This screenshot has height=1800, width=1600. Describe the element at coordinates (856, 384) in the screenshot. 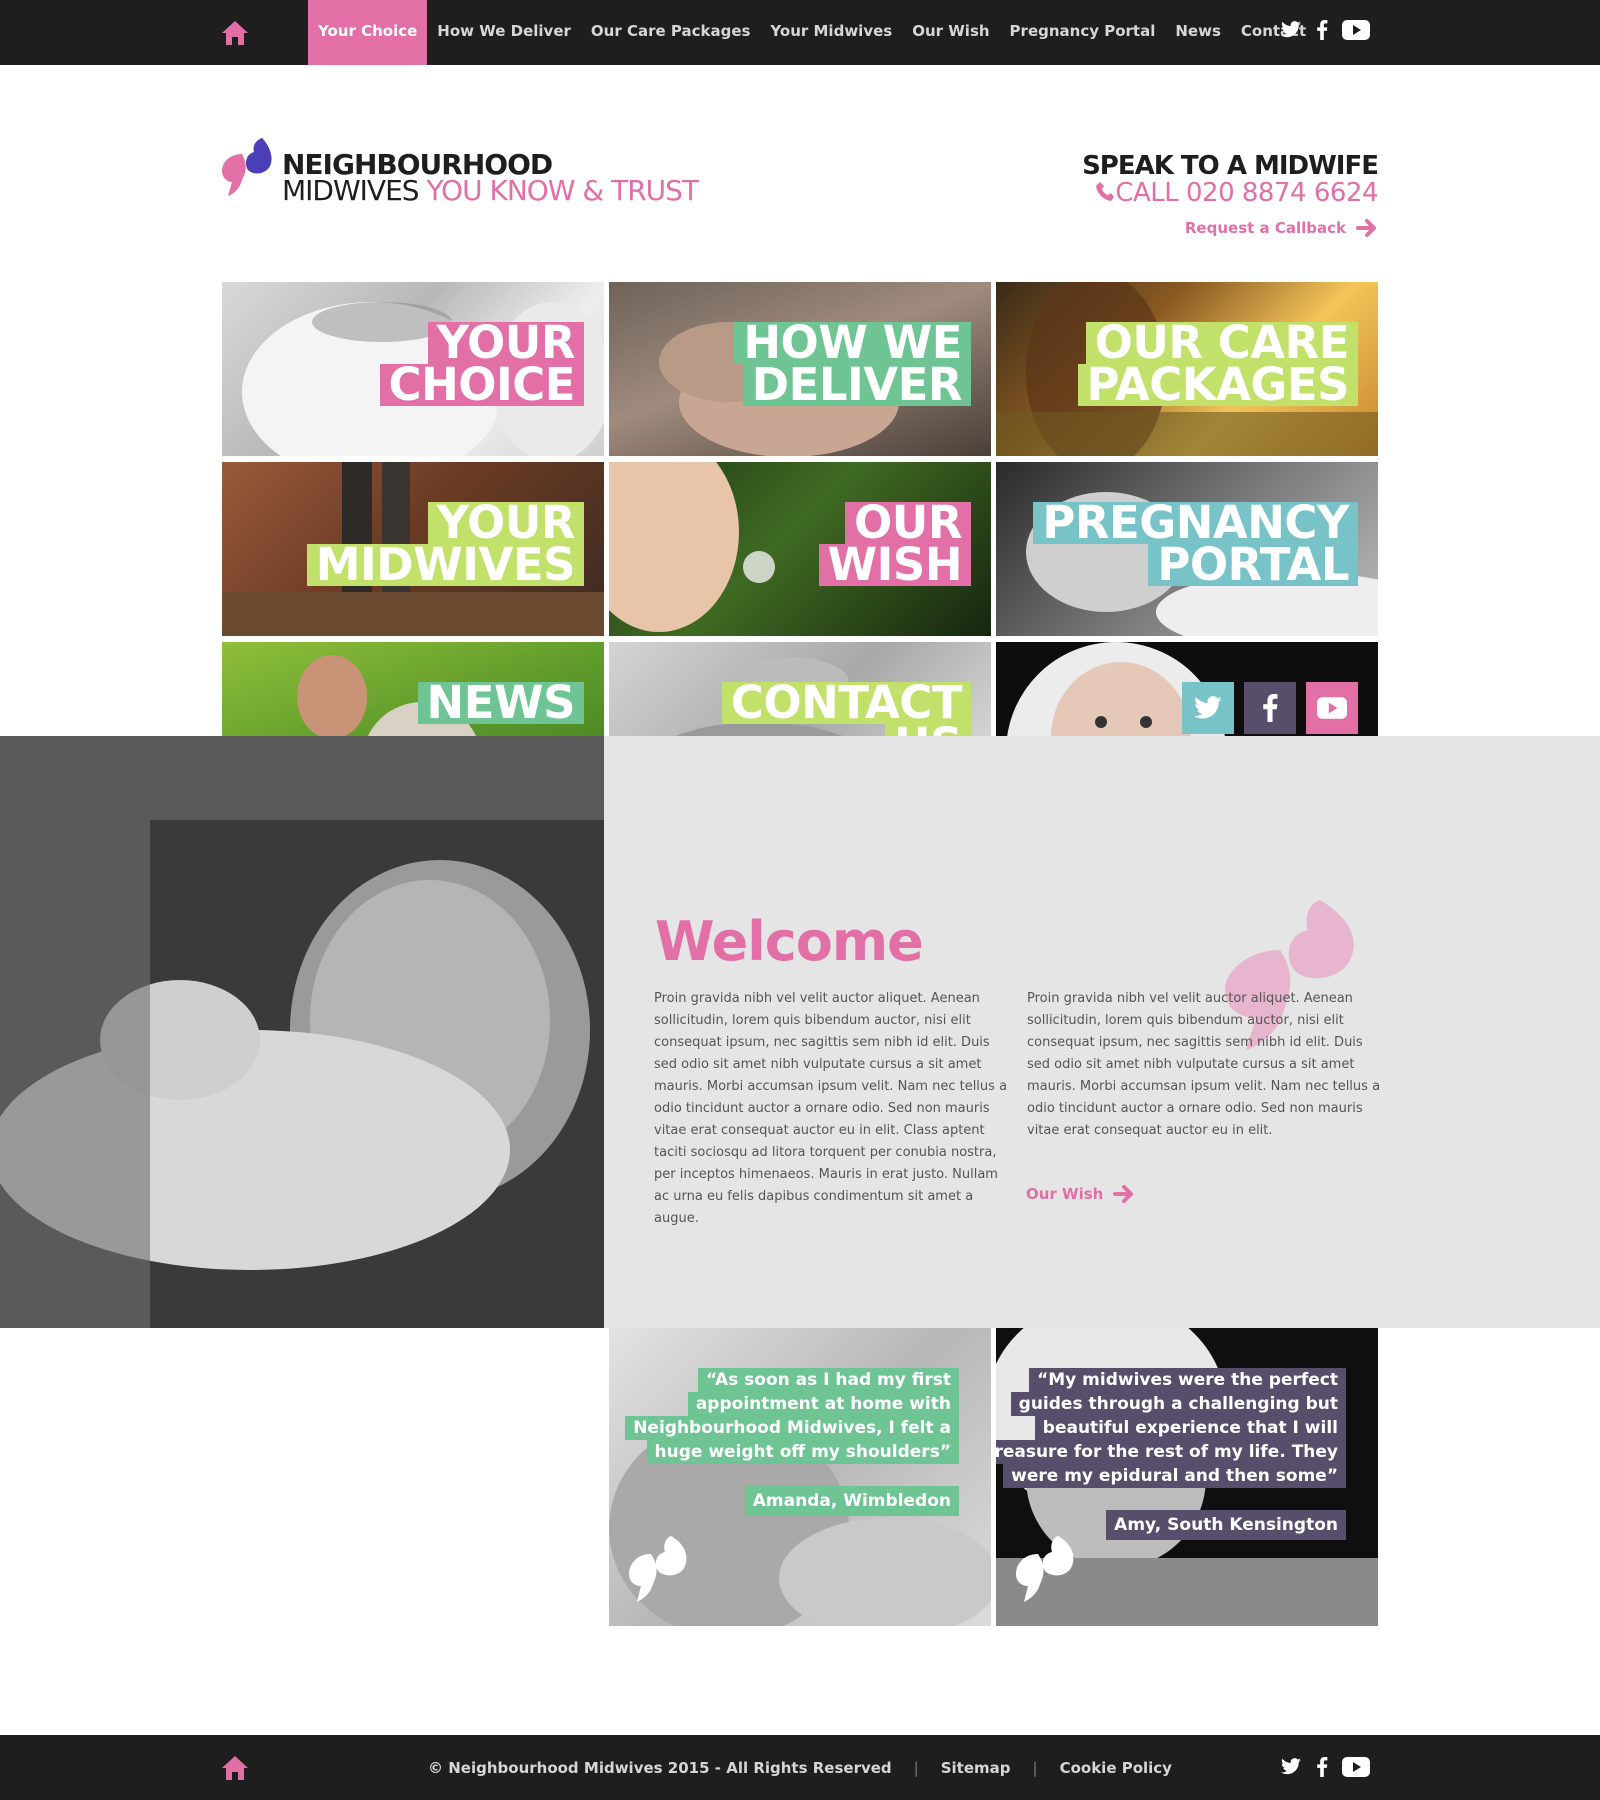

I see `tile-line: DELIVER` at that location.